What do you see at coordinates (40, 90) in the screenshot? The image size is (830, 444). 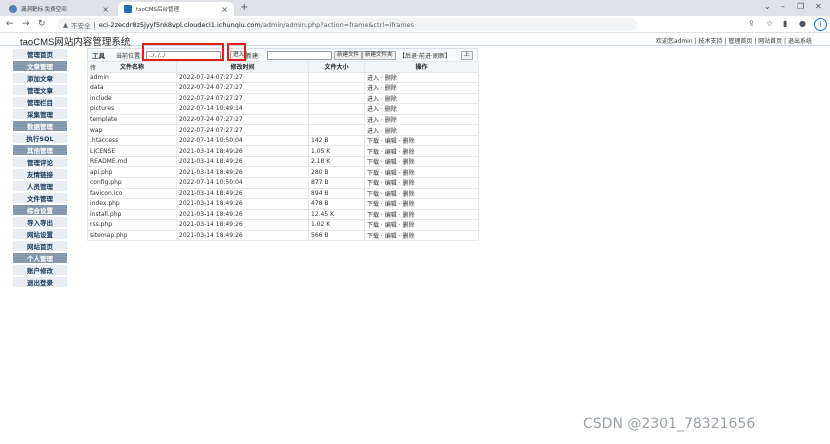 I see `sidebar-item: 管理文章` at bounding box center [40, 90].